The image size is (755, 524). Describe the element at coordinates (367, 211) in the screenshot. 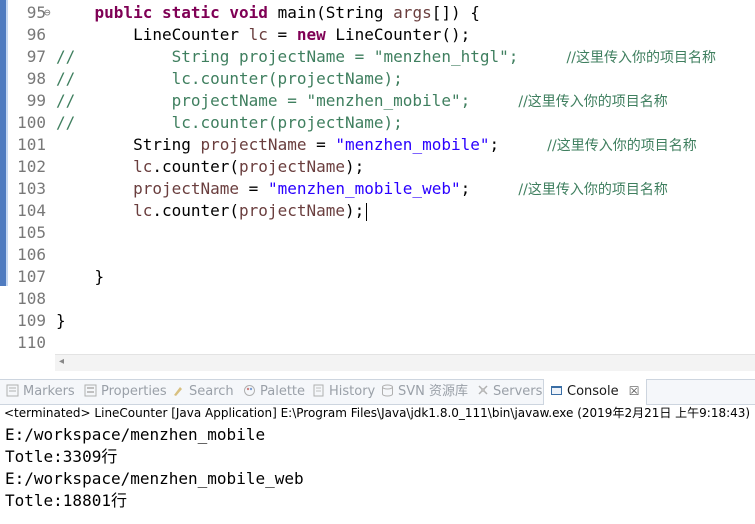

I see `text-caret` at that location.